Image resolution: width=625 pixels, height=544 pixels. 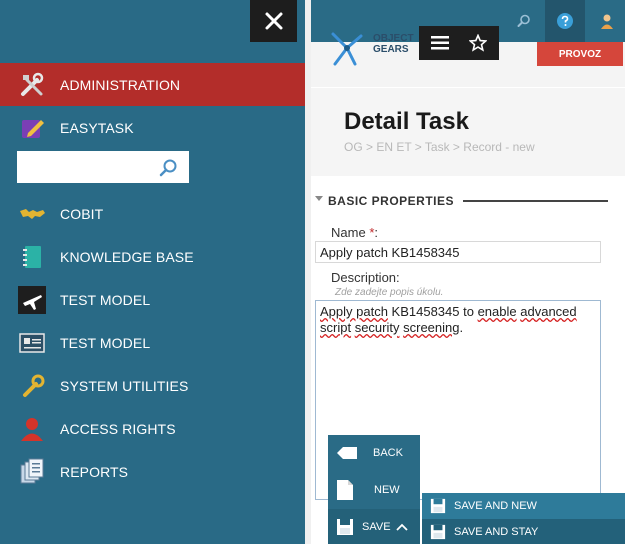 What do you see at coordinates (402, 527) in the screenshot?
I see `chevron-up-icon` at bounding box center [402, 527].